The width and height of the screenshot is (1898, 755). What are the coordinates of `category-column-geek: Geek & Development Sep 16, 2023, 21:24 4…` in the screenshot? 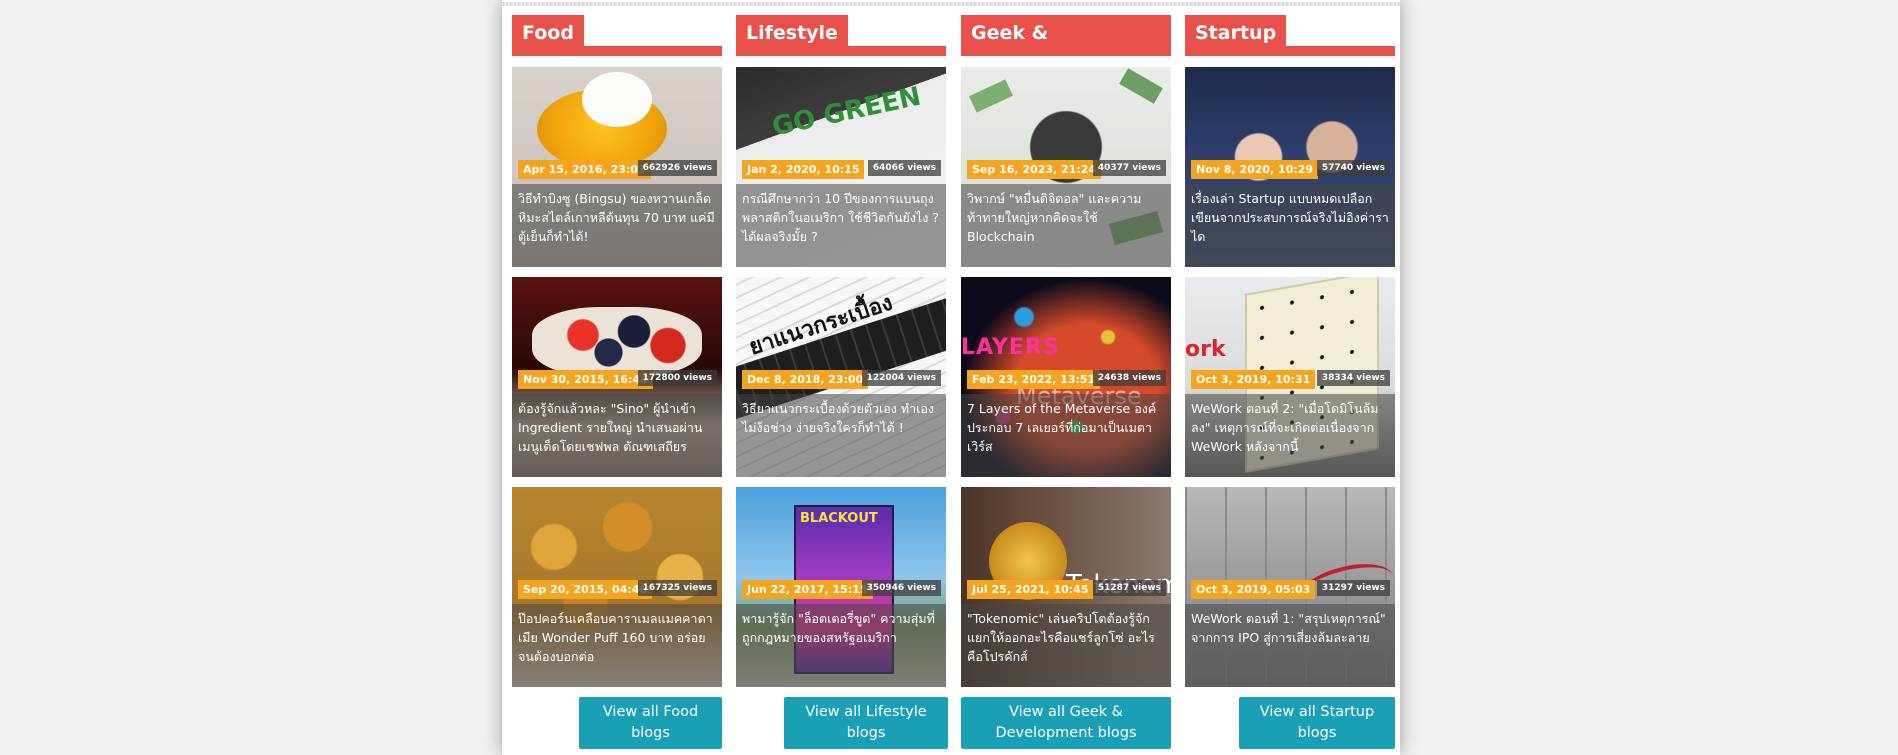 It's located at (1066, 351).